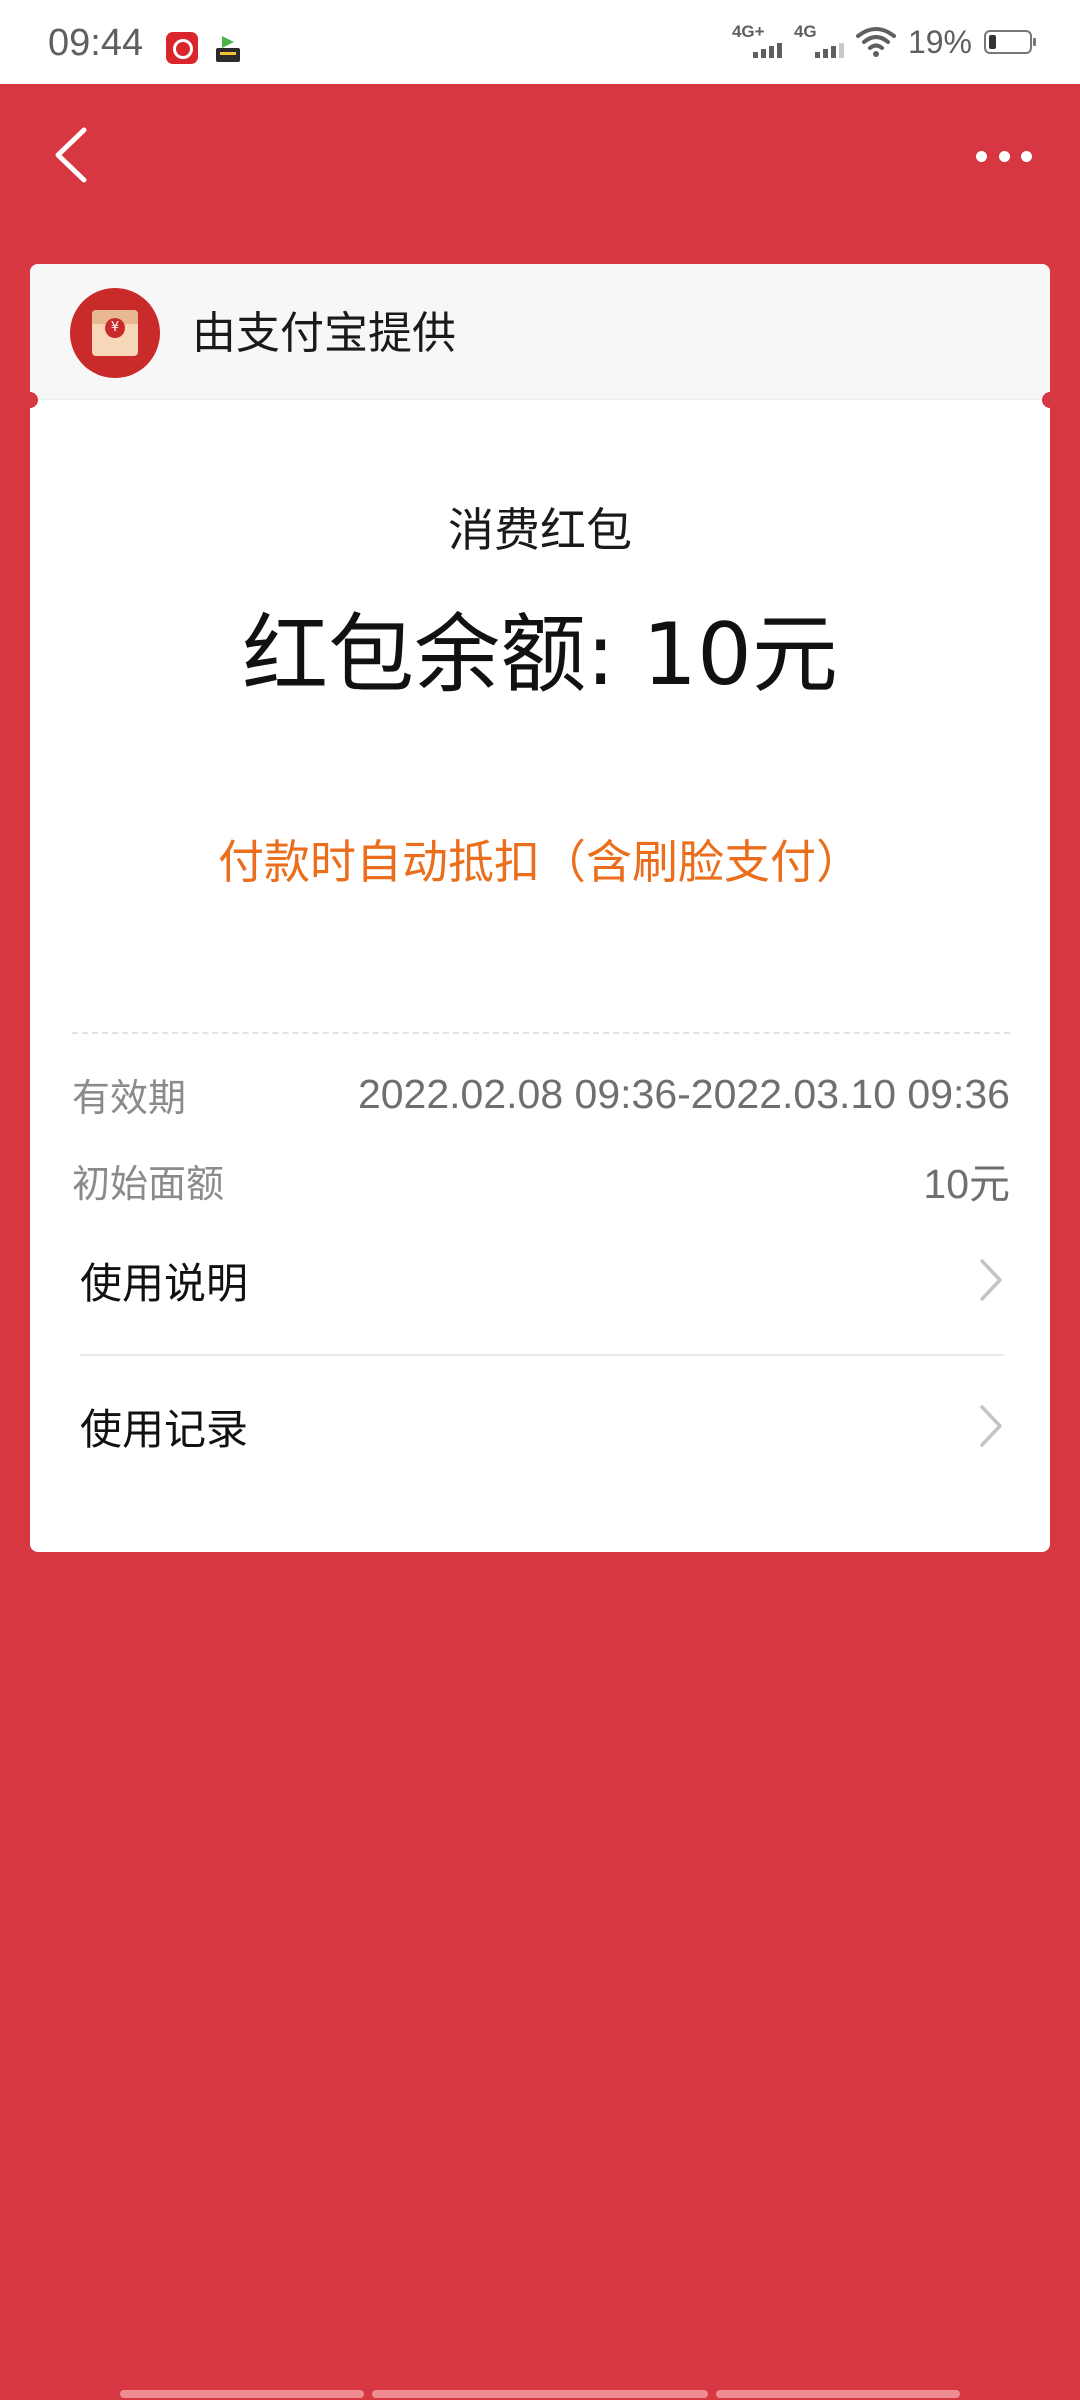 The height and width of the screenshot is (2400, 1080). I want to click on initial-amount-value: 10元, so click(966, 1184).